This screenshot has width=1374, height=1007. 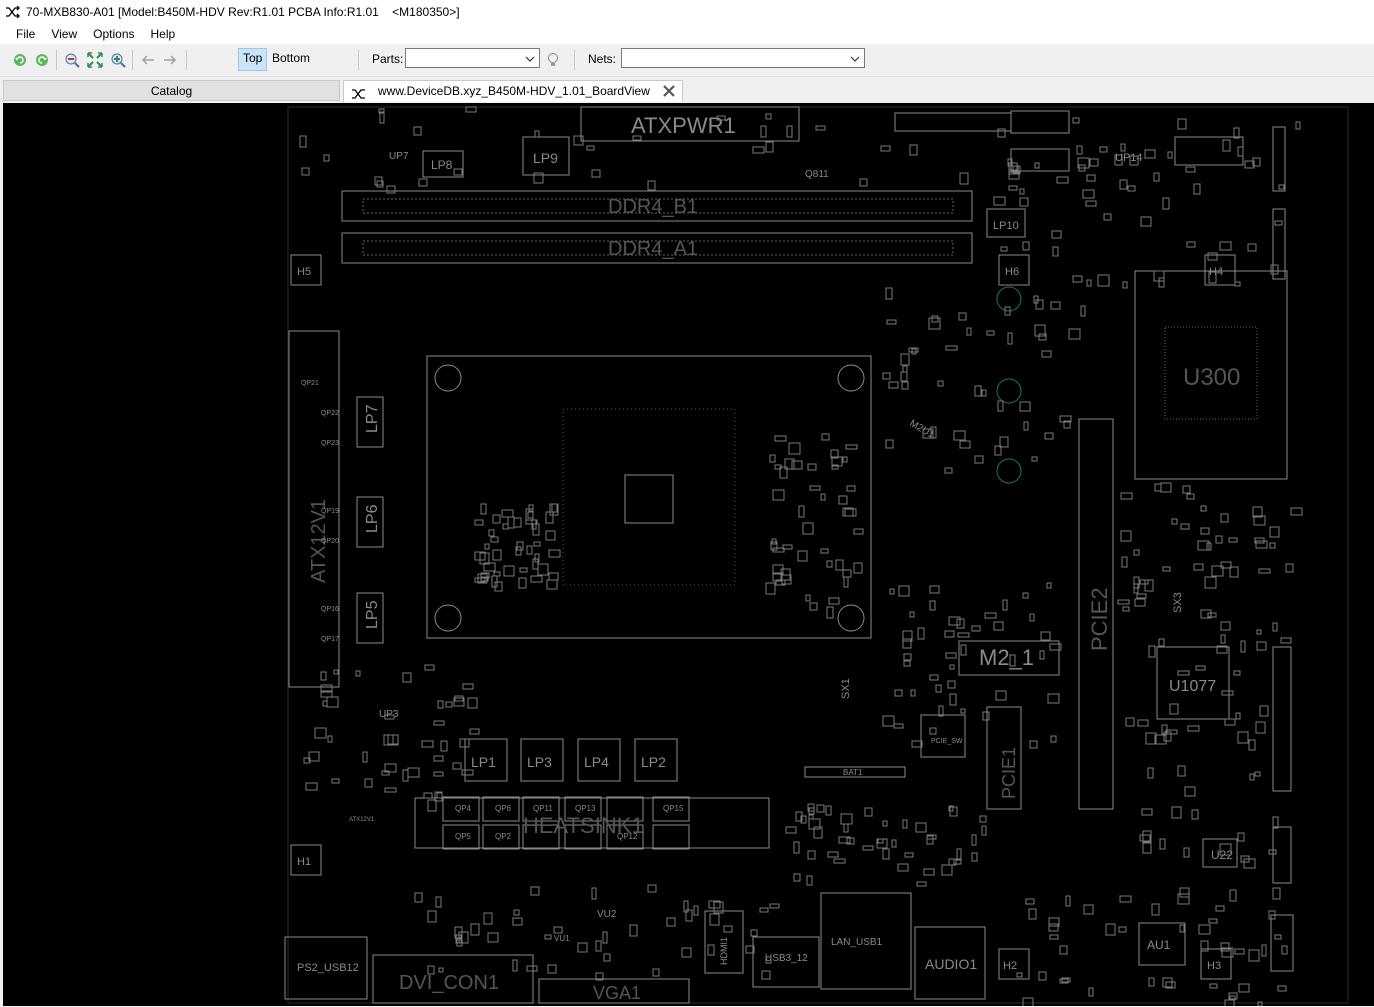 I want to click on parts-combobox, so click(x=472, y=58).